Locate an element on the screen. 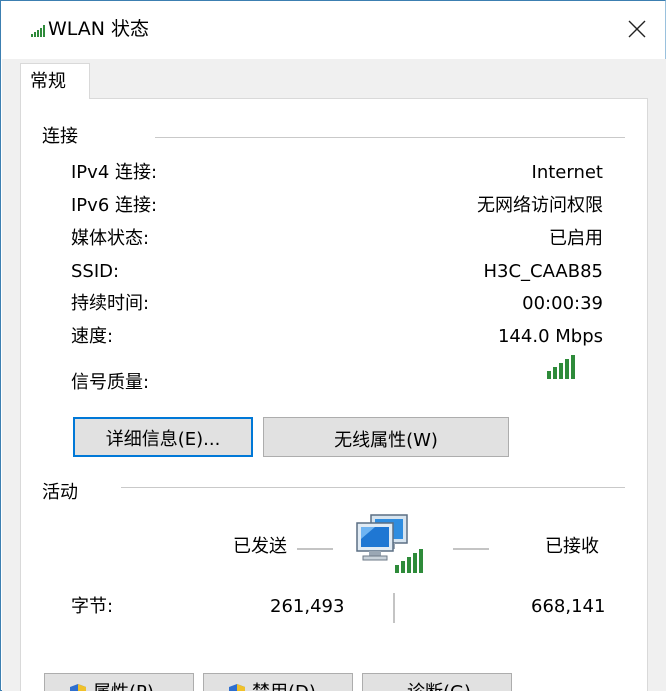  disable-button: 禁用(D) is located at coordinates (278, 682).